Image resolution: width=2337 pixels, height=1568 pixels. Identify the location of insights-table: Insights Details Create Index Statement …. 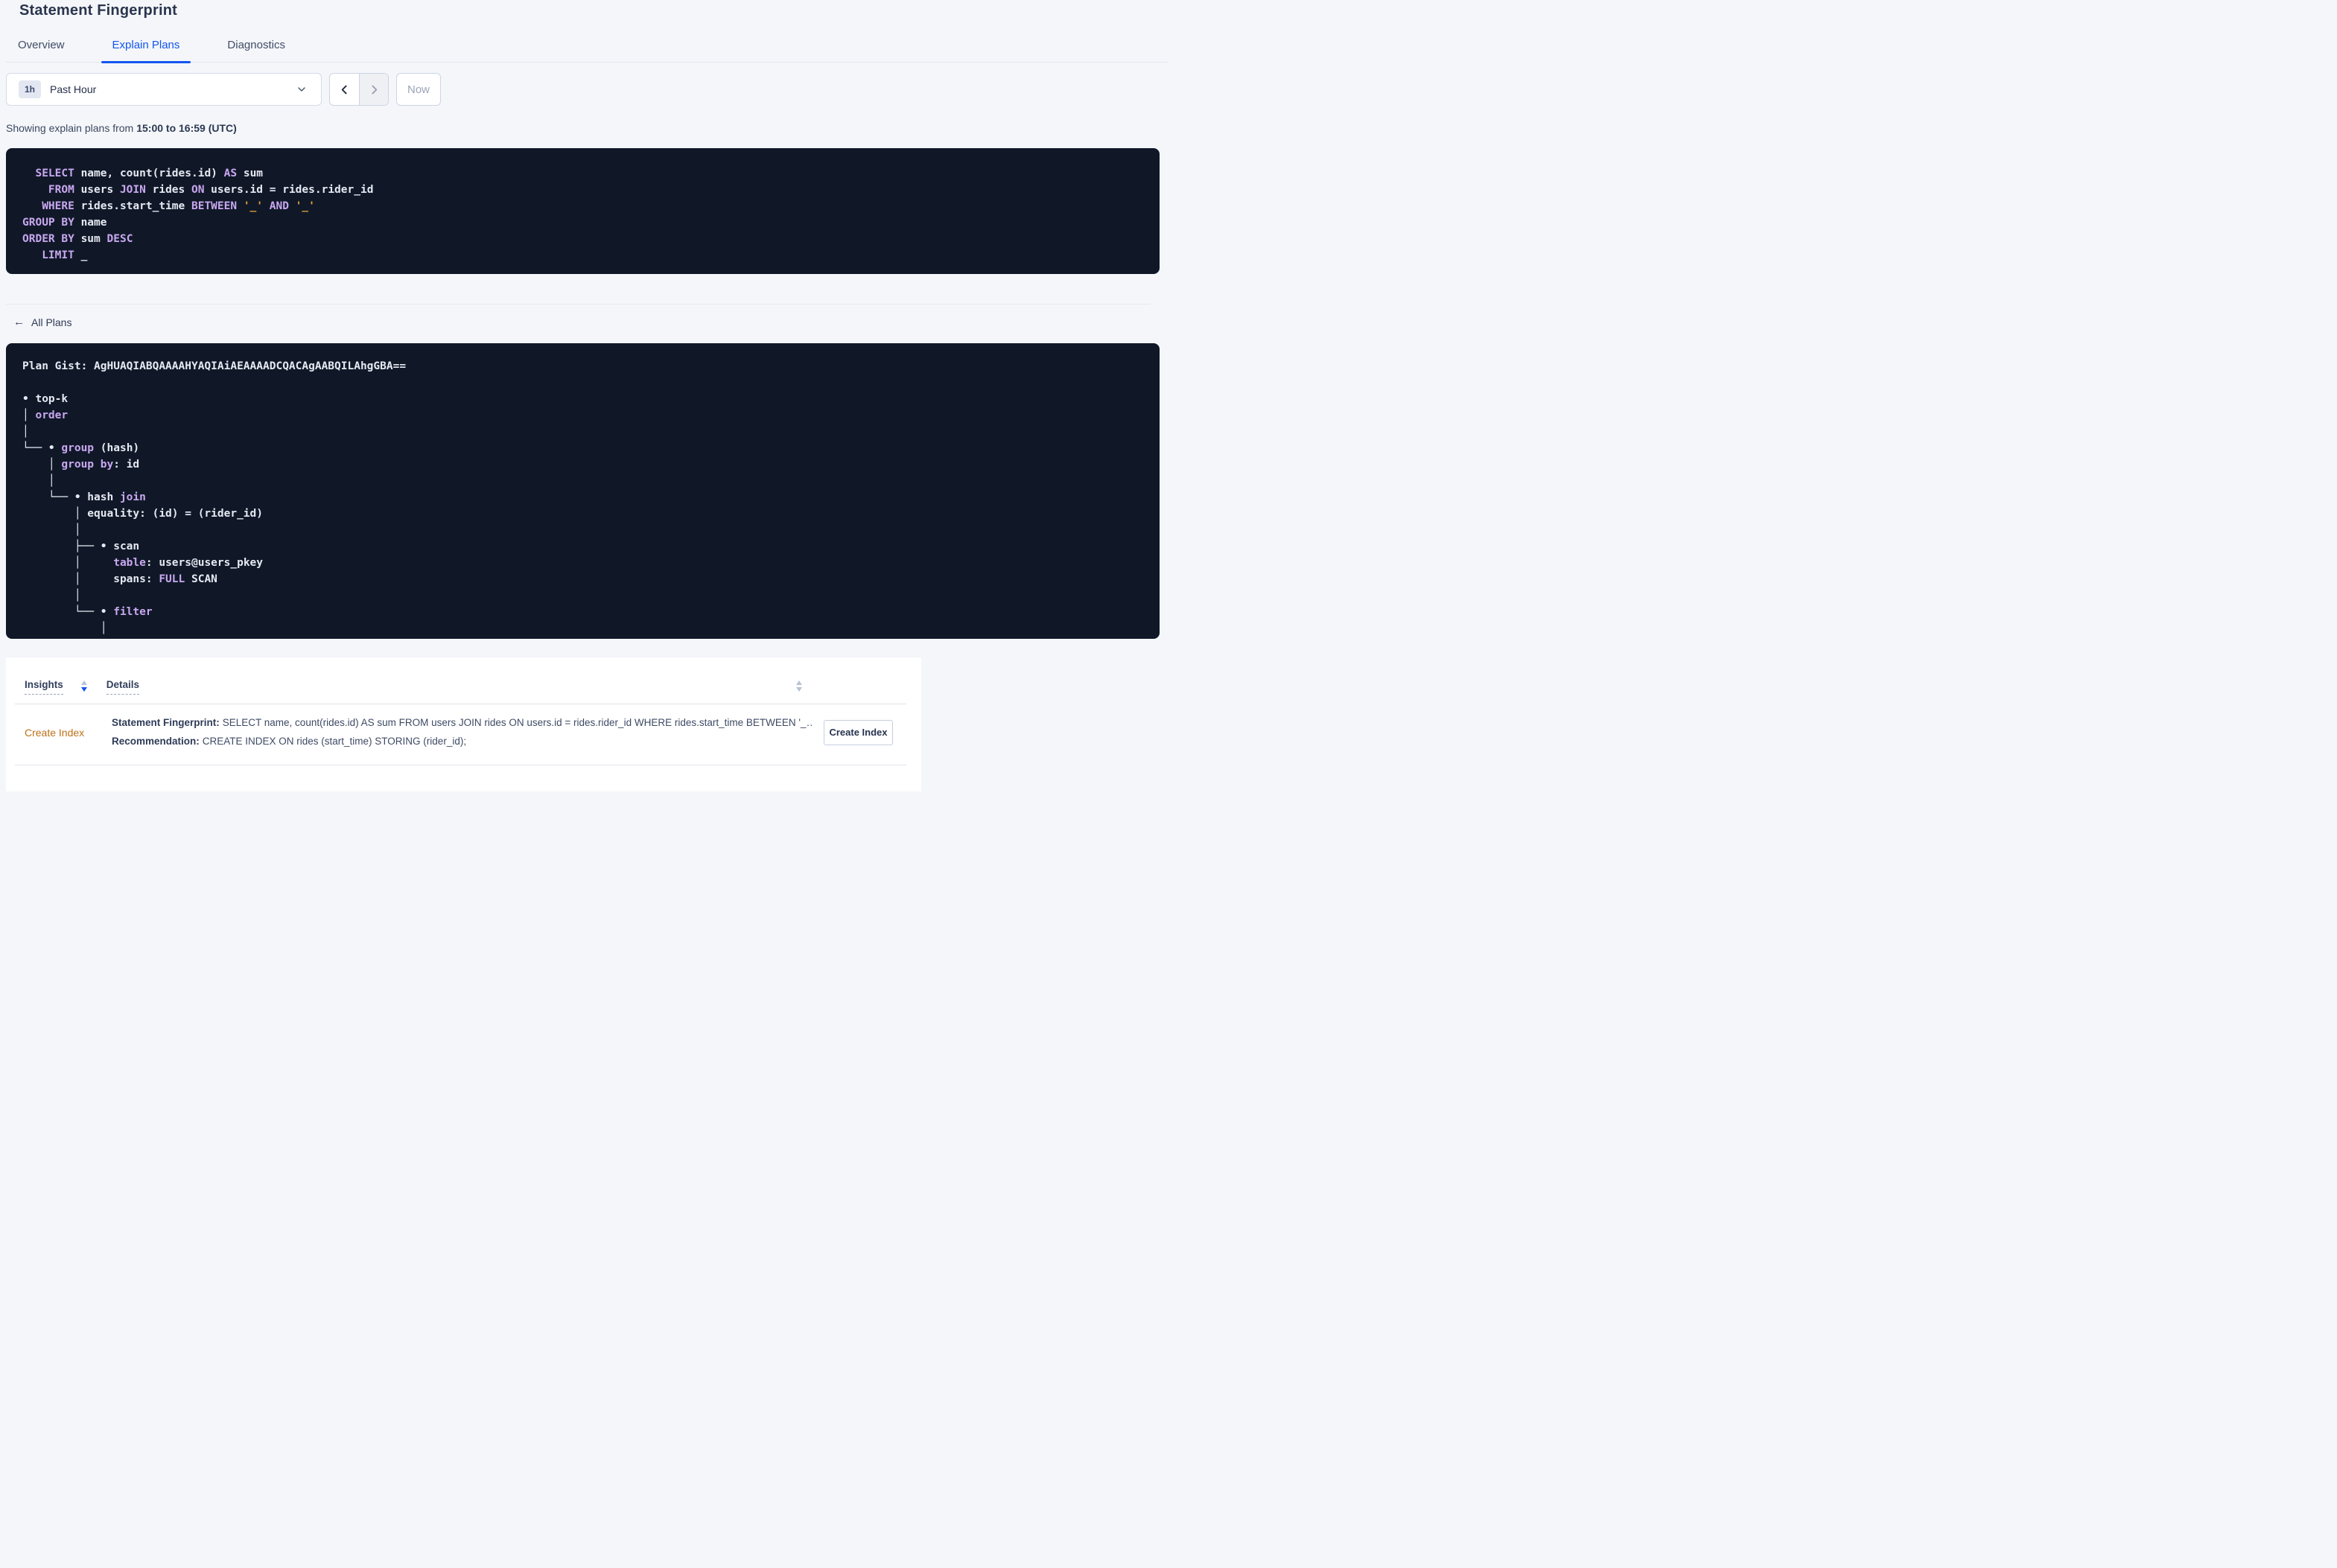
(464, 724).